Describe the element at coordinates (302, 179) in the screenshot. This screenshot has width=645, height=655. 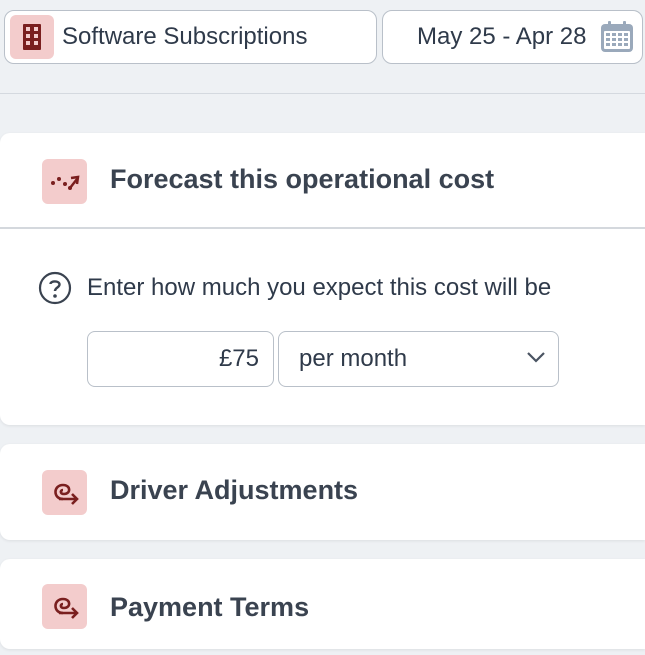
I see `forecast-title: Forecast this operational cost` at that location.